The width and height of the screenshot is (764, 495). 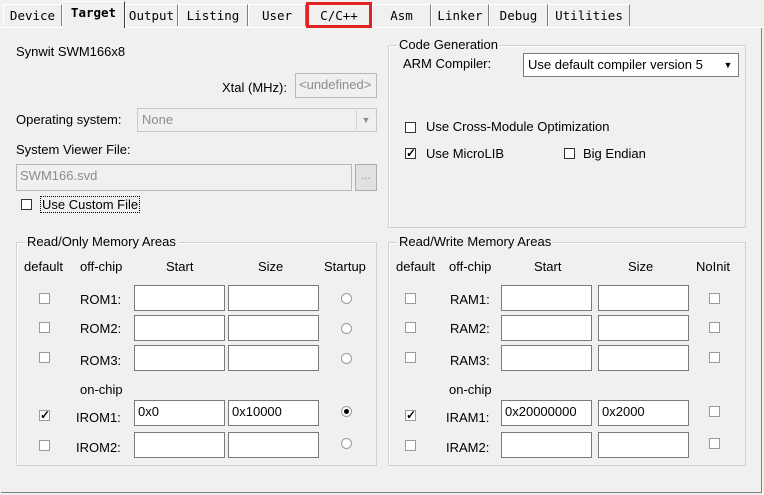 What do you see at coordinates (257, 120) in the screenshot?
I see `os-select: None ▼` at bounding box center [257, 120].